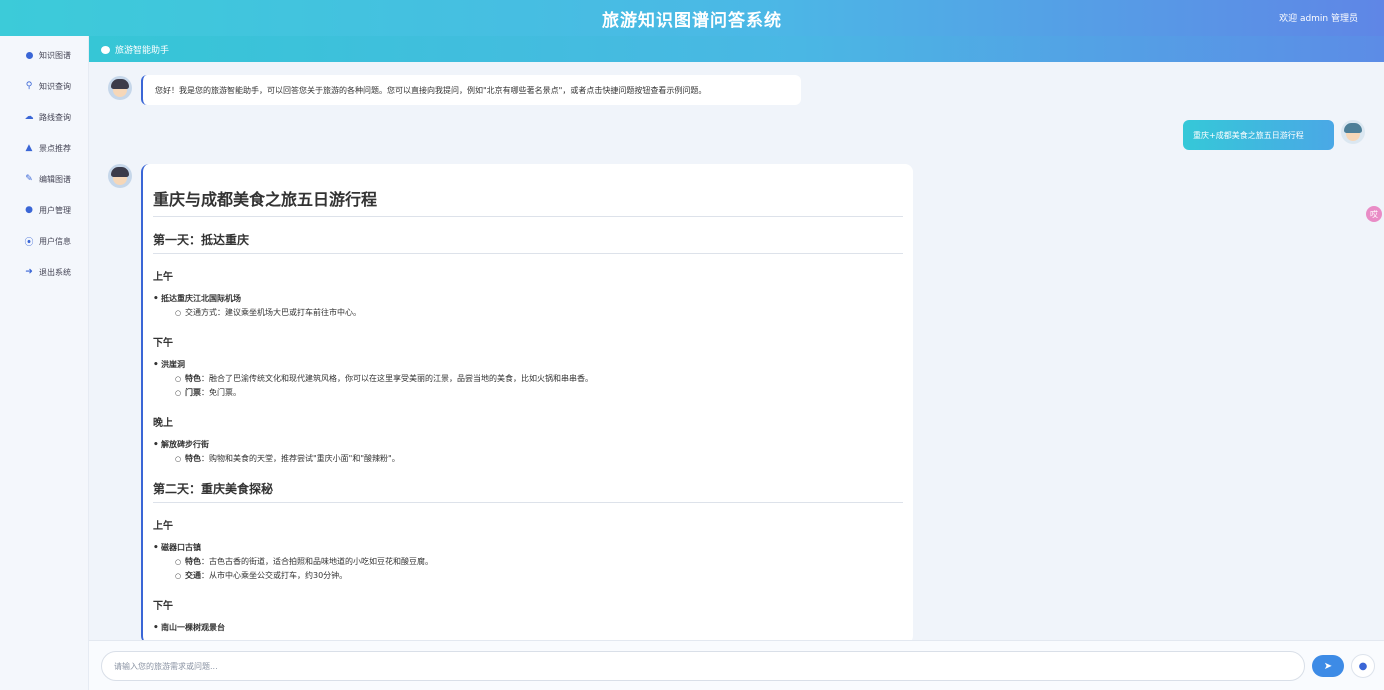 The height and width of the screenshot is (690, 1384). I want to click on paper-plane-icon: ➤, so click(1328, 666).